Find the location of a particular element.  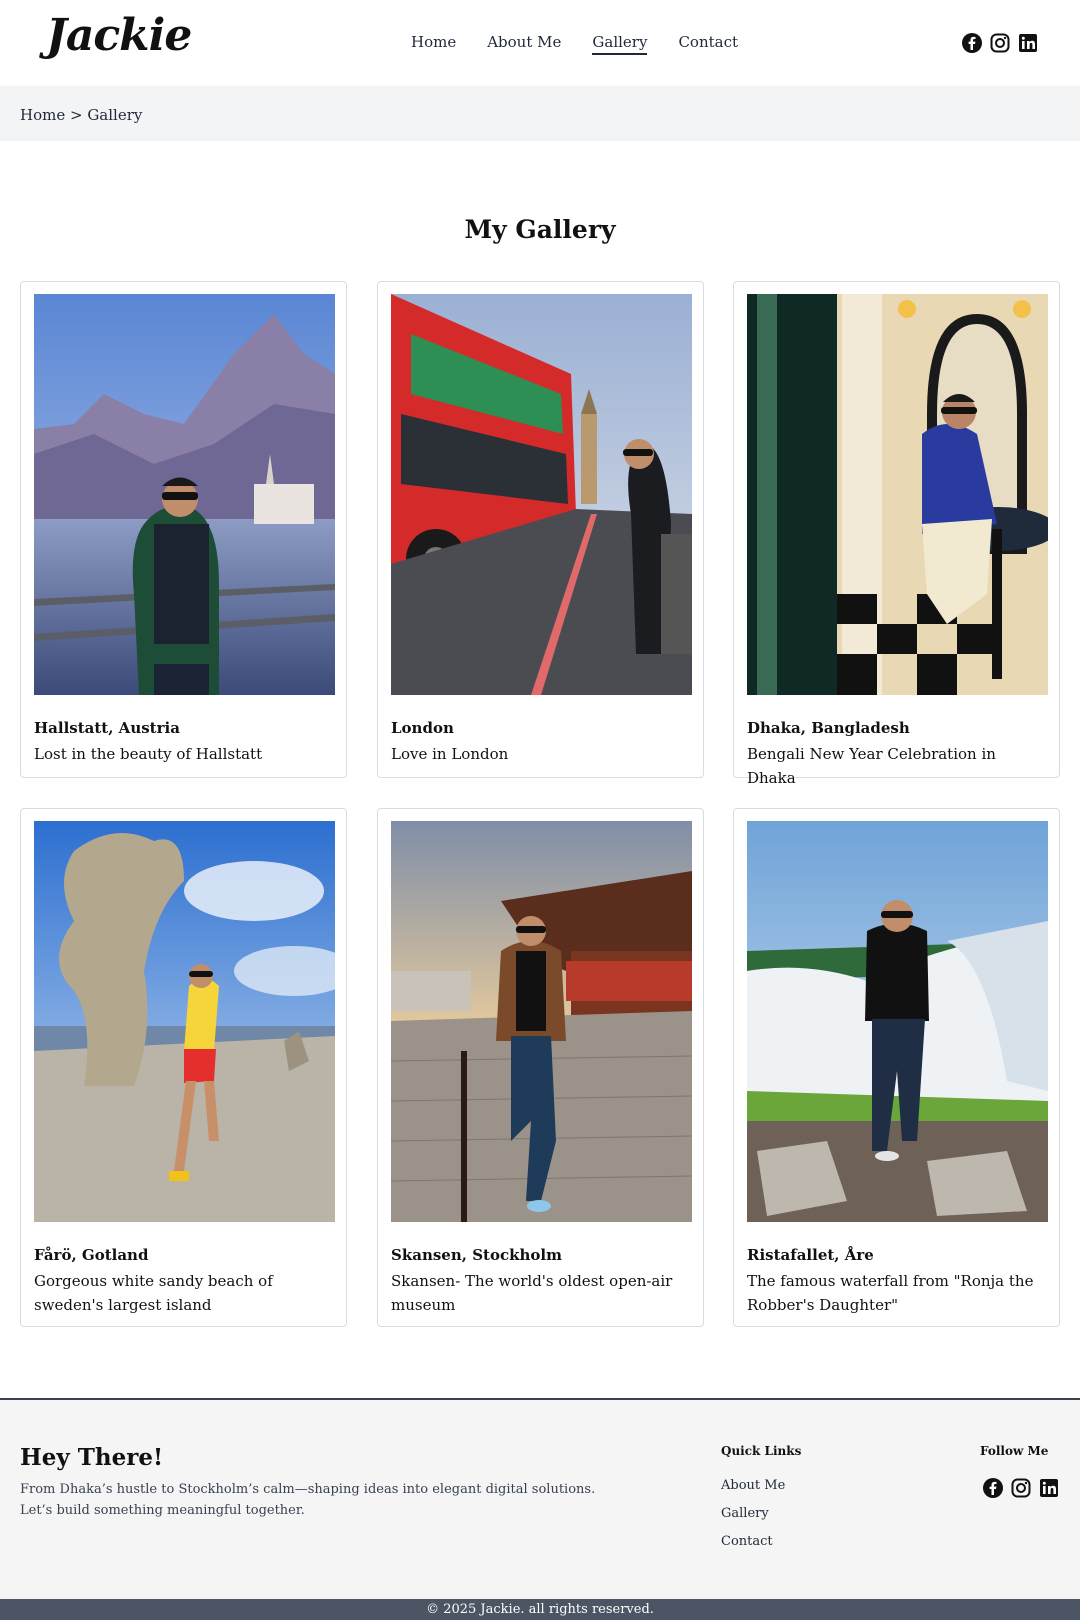

card-description: Lost in the beauty of Hallstatt is located at coordinates (148, 754).